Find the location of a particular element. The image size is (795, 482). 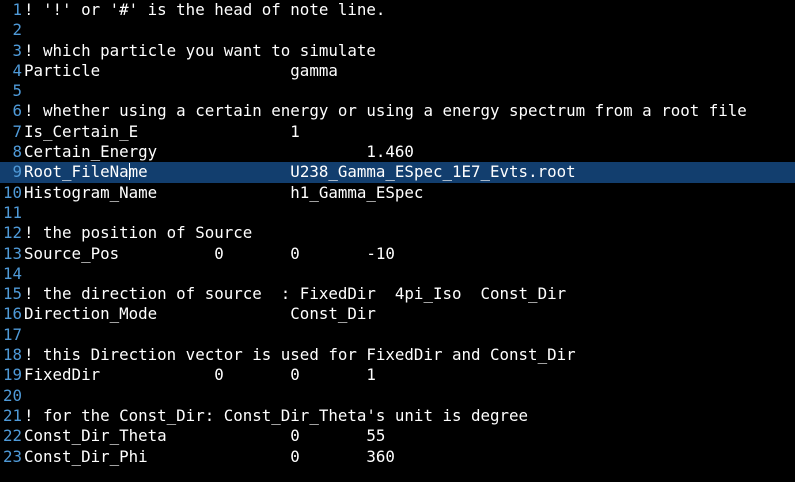

line-number: 22 is located at coordinates (12, 436).